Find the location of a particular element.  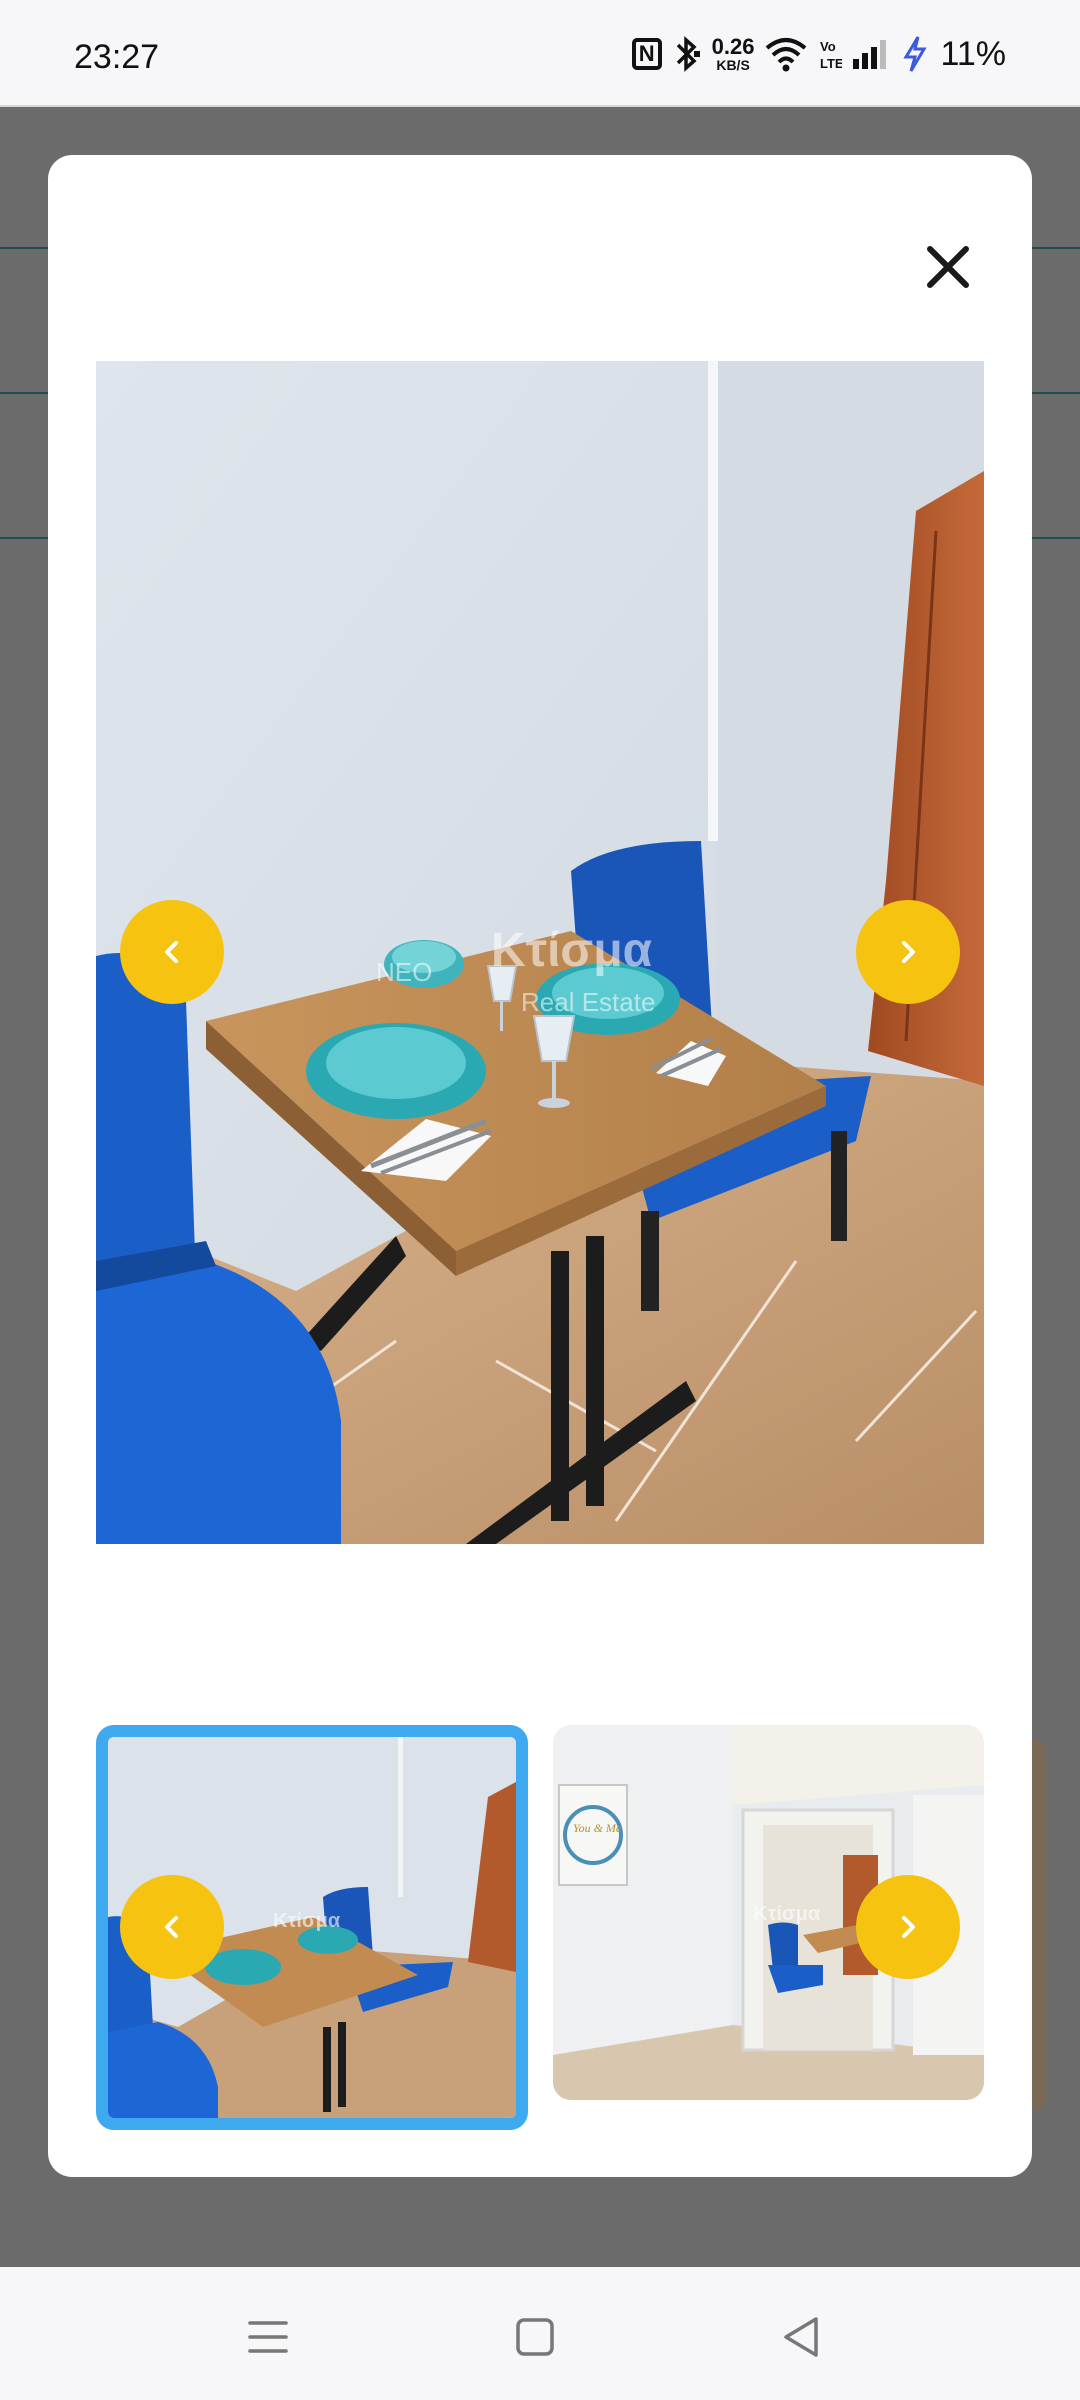

thumbnail-2-watermark: Κτίσμα is located at coordinates (787, 1914).